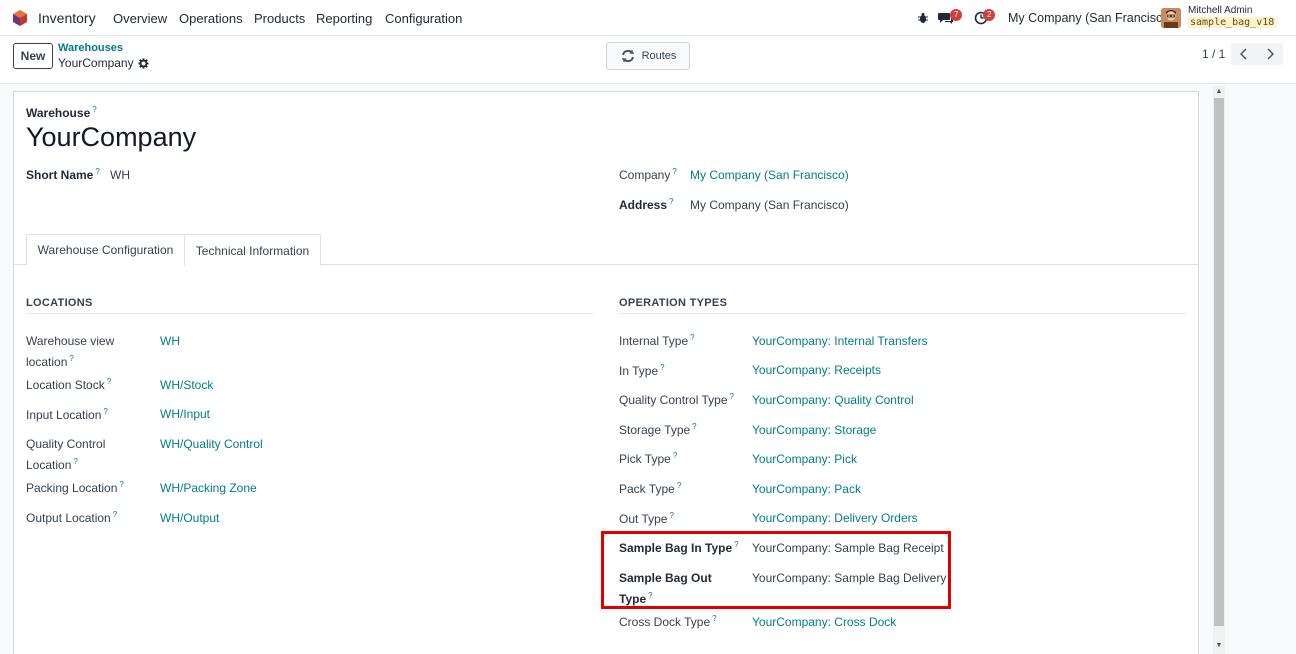 The width and height of the screenshot is (1296, 654). What do you see at coordinates (1219, 362) in the screenshot?
I see `scrollbar-thumb` at bounding box center [1219, 362].